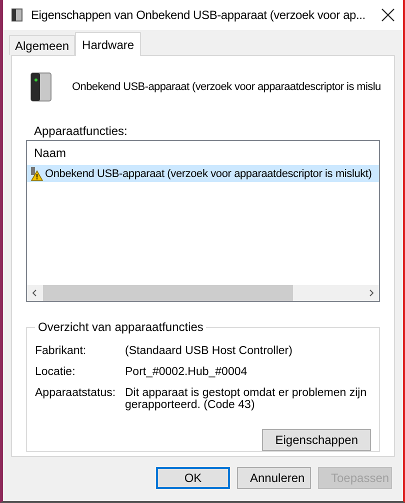 This screenshot has width=405, height=503. What do you see at coordinates (274, 478) in the screenshot?
I see `dialog-button: Annuleren` at bounding box center [274, 478].